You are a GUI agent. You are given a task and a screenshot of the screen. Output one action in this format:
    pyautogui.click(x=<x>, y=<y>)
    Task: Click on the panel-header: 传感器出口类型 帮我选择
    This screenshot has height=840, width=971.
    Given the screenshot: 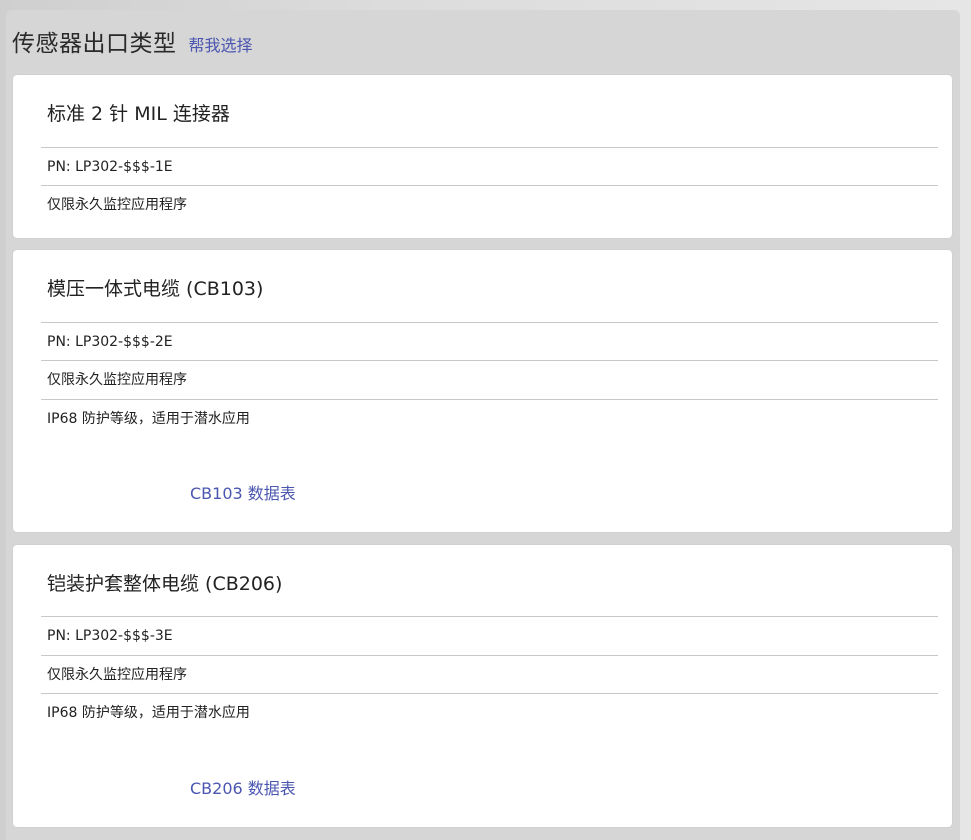 What is the action you would take?
    pyautogui.click(x=132, y=40)
    